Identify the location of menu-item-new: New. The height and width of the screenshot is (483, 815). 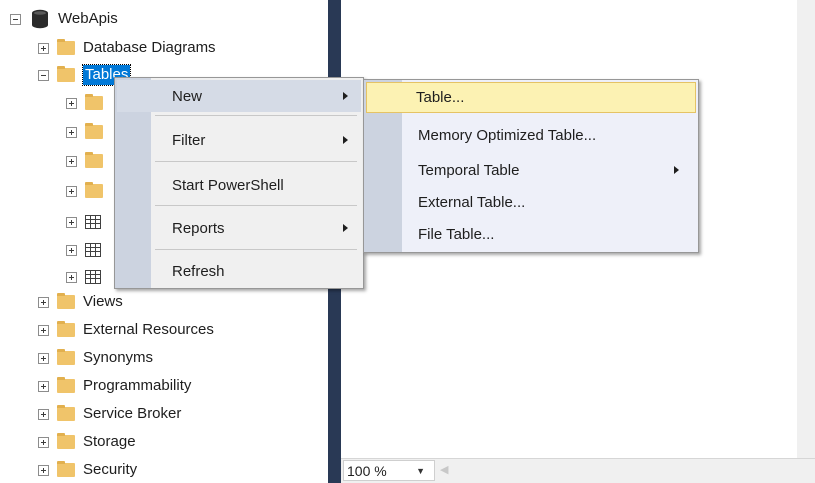
(239, 96).